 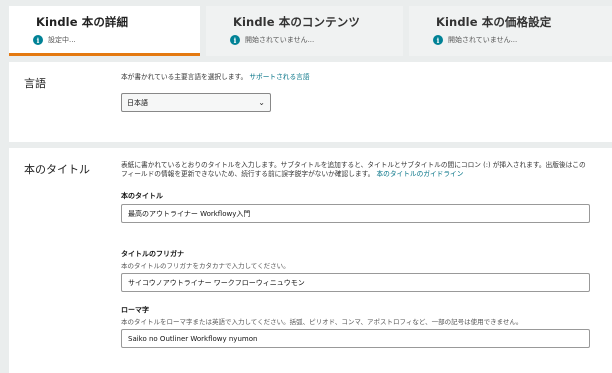 I want to click on romaji-input: Saiko no Outliner Workflowy nyumon, so click(x=355, y=338).